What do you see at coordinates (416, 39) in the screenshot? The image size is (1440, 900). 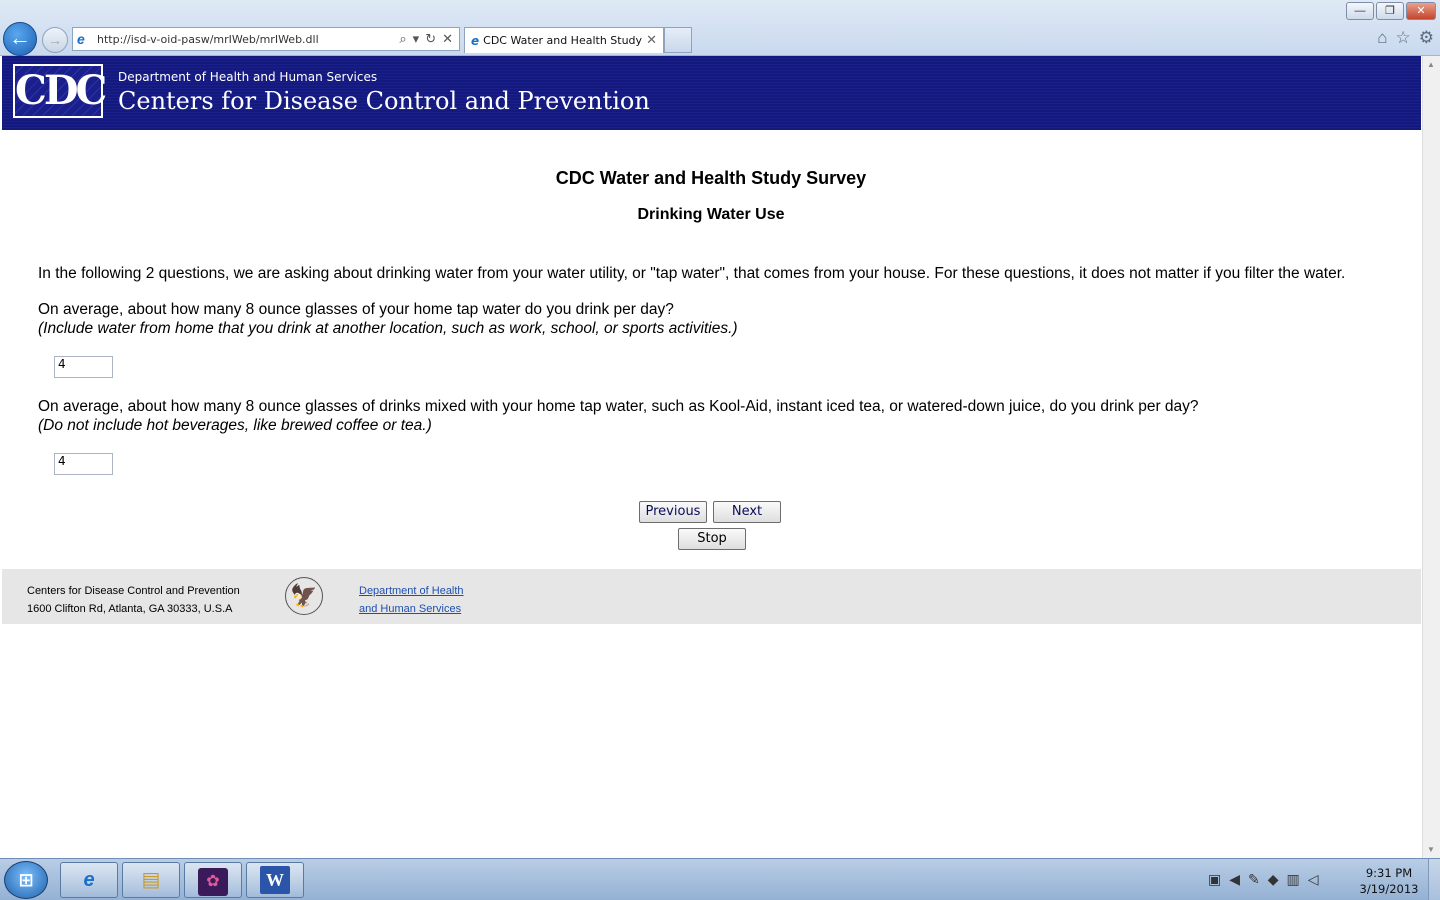 I see `dropdown-icon: ▾` at bounding box center [416, 39].